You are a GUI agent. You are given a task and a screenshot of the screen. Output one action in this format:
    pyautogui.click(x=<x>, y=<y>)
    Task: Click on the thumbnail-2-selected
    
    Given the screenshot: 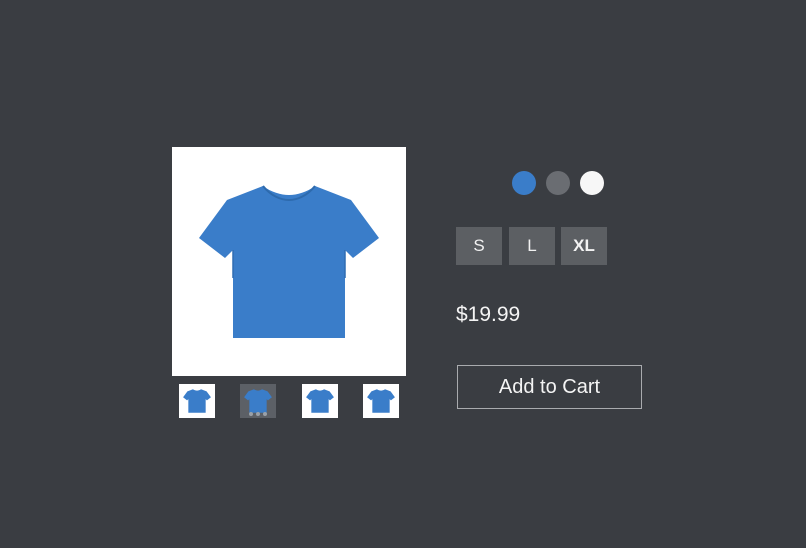 What is the action you would take?
    pyautogui.click(x=258, y=401)
    